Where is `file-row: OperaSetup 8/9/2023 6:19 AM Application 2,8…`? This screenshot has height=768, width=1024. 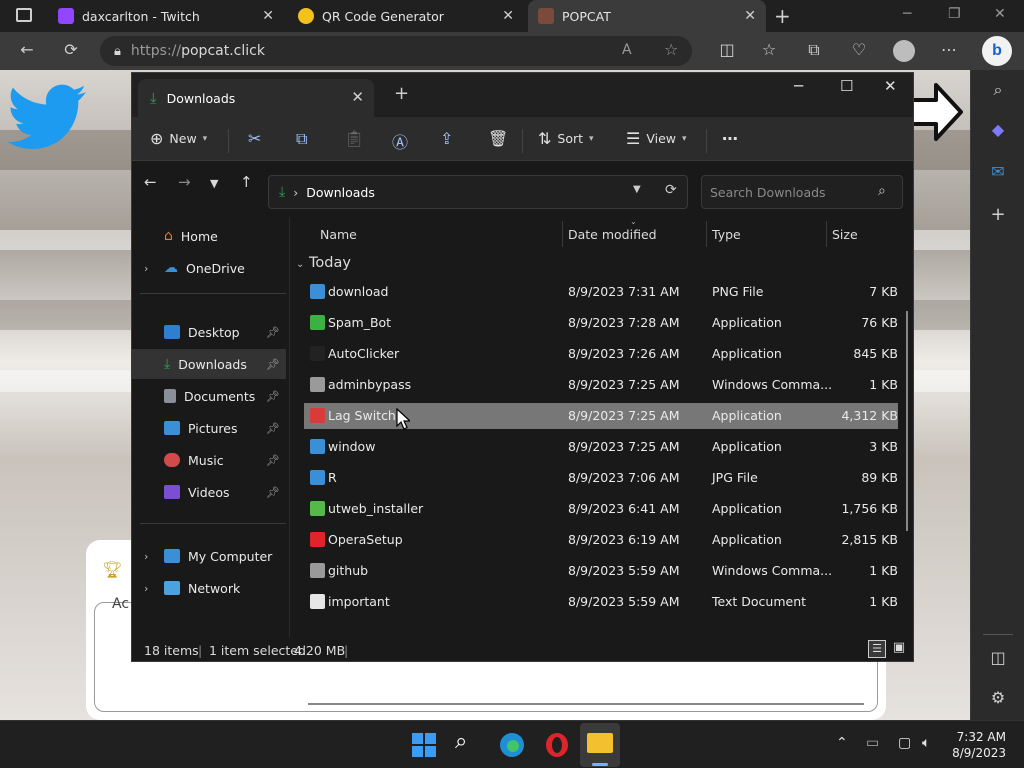
file-row: OperaSetup 8/9/2023 6:19 AM Application 2,8… is located at coordinates (601, 540).